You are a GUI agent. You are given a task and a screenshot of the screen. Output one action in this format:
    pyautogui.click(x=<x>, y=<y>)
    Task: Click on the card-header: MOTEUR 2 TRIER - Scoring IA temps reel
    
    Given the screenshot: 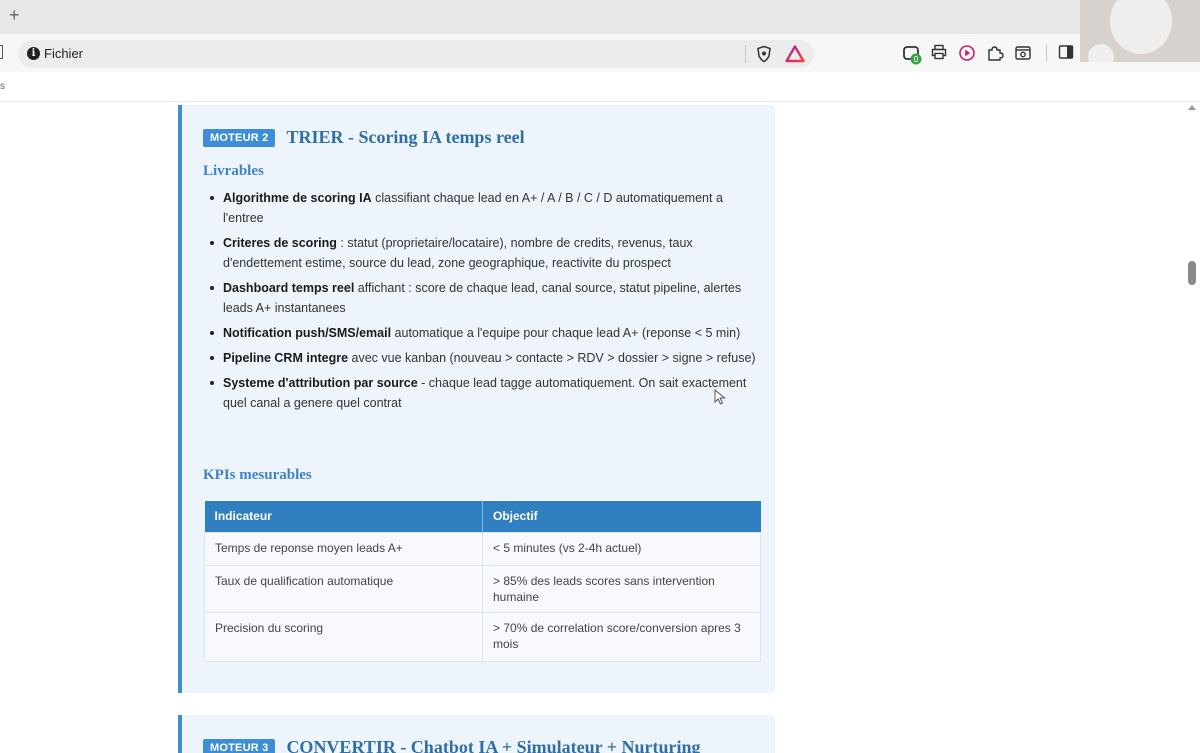 What is the action you would take?
    pyautogui.click(x=364, y=137)
    